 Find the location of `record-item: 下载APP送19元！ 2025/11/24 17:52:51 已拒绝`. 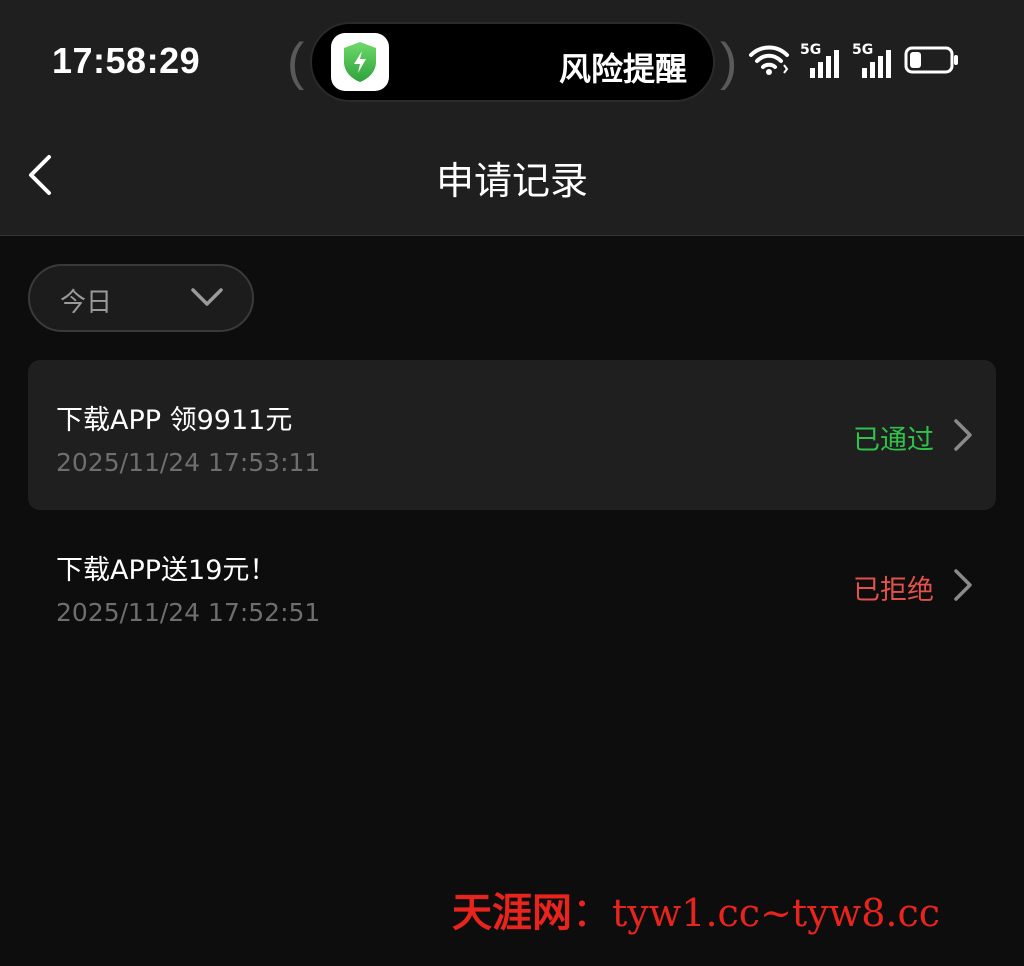

record-item: 下载APP送19元！ 2025/11/24 17:52:51 已拒绝 is located at coordinates (512, 585).